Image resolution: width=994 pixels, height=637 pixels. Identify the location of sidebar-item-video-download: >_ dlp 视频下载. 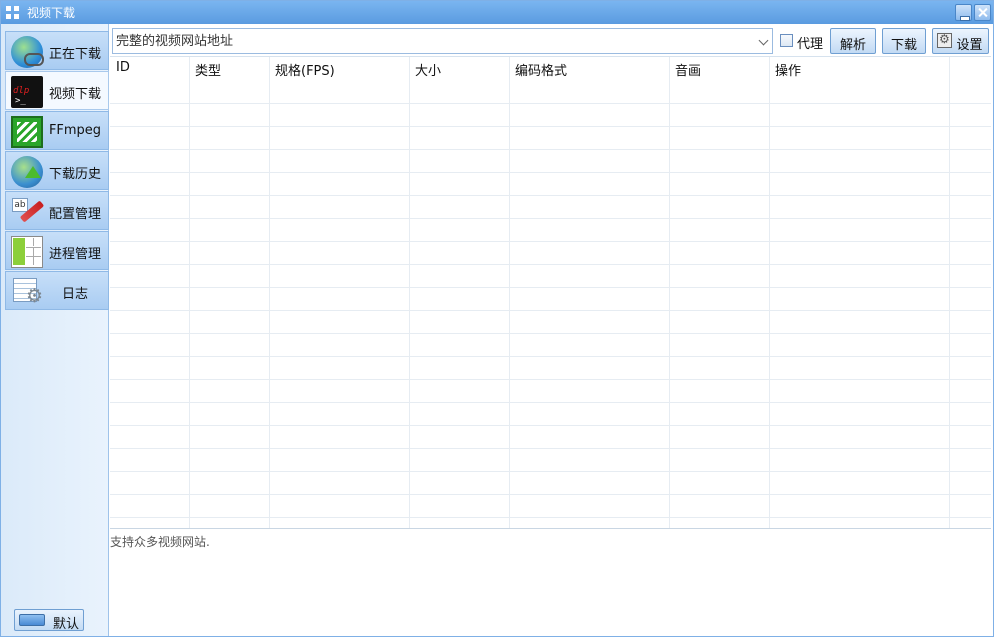
(57, 90).